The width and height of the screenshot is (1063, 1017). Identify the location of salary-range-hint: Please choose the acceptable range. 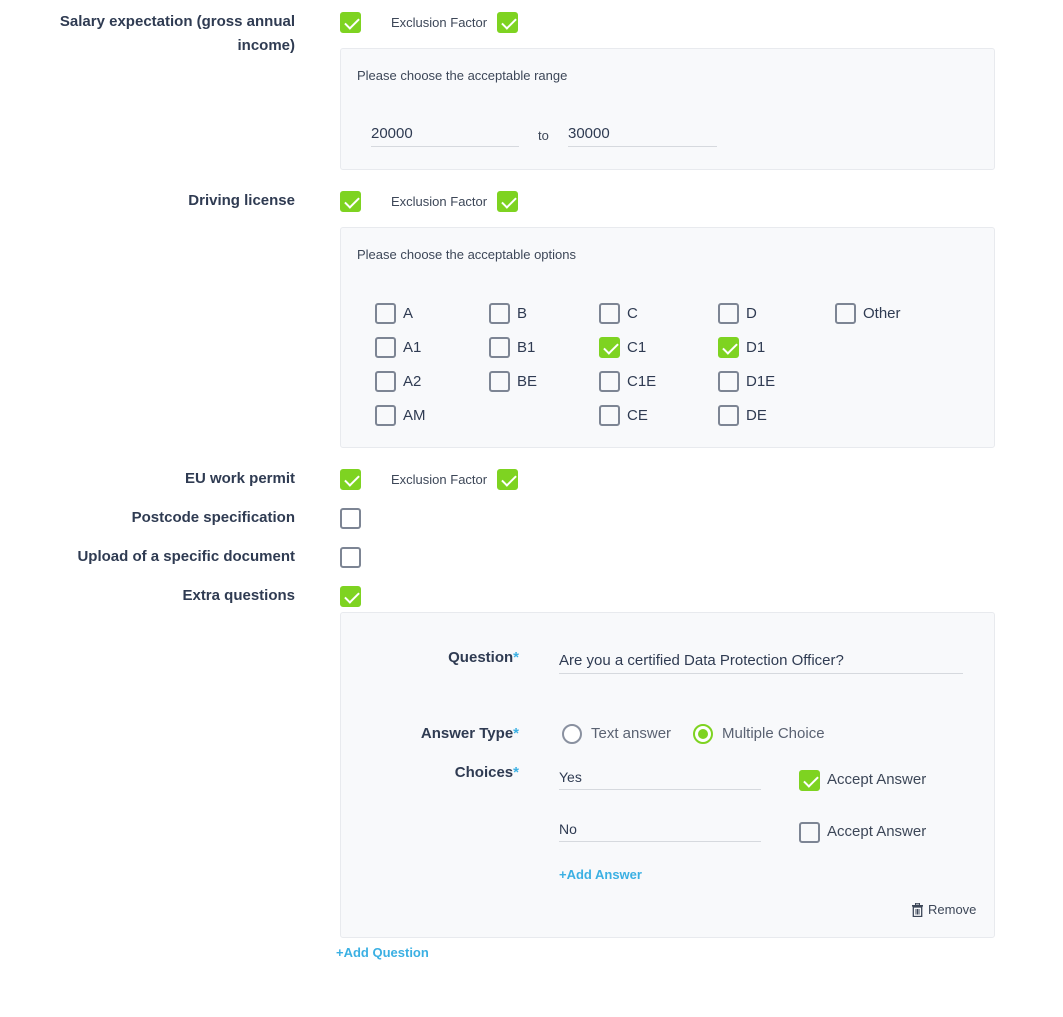
(462, 75).